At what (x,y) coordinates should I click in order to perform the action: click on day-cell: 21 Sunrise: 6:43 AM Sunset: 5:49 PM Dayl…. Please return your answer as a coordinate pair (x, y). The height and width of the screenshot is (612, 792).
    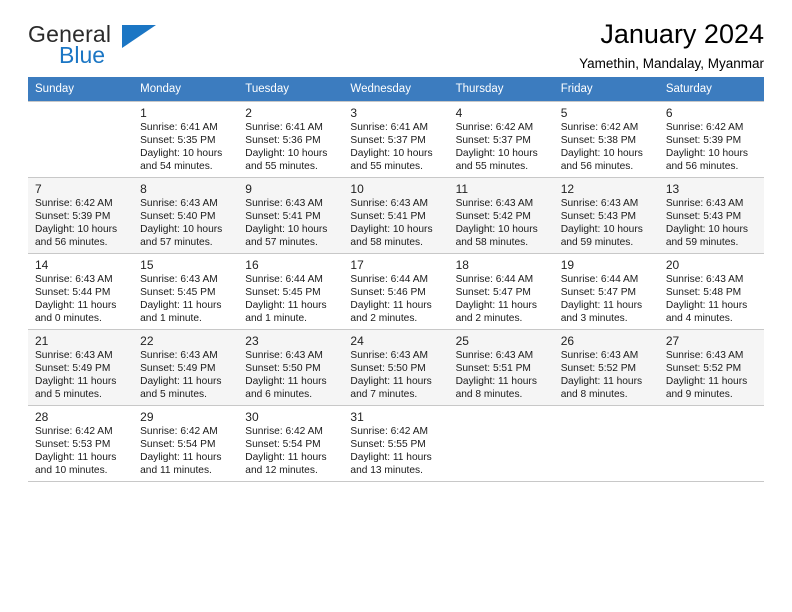
    Looking at the image, I should click on (81, 367).